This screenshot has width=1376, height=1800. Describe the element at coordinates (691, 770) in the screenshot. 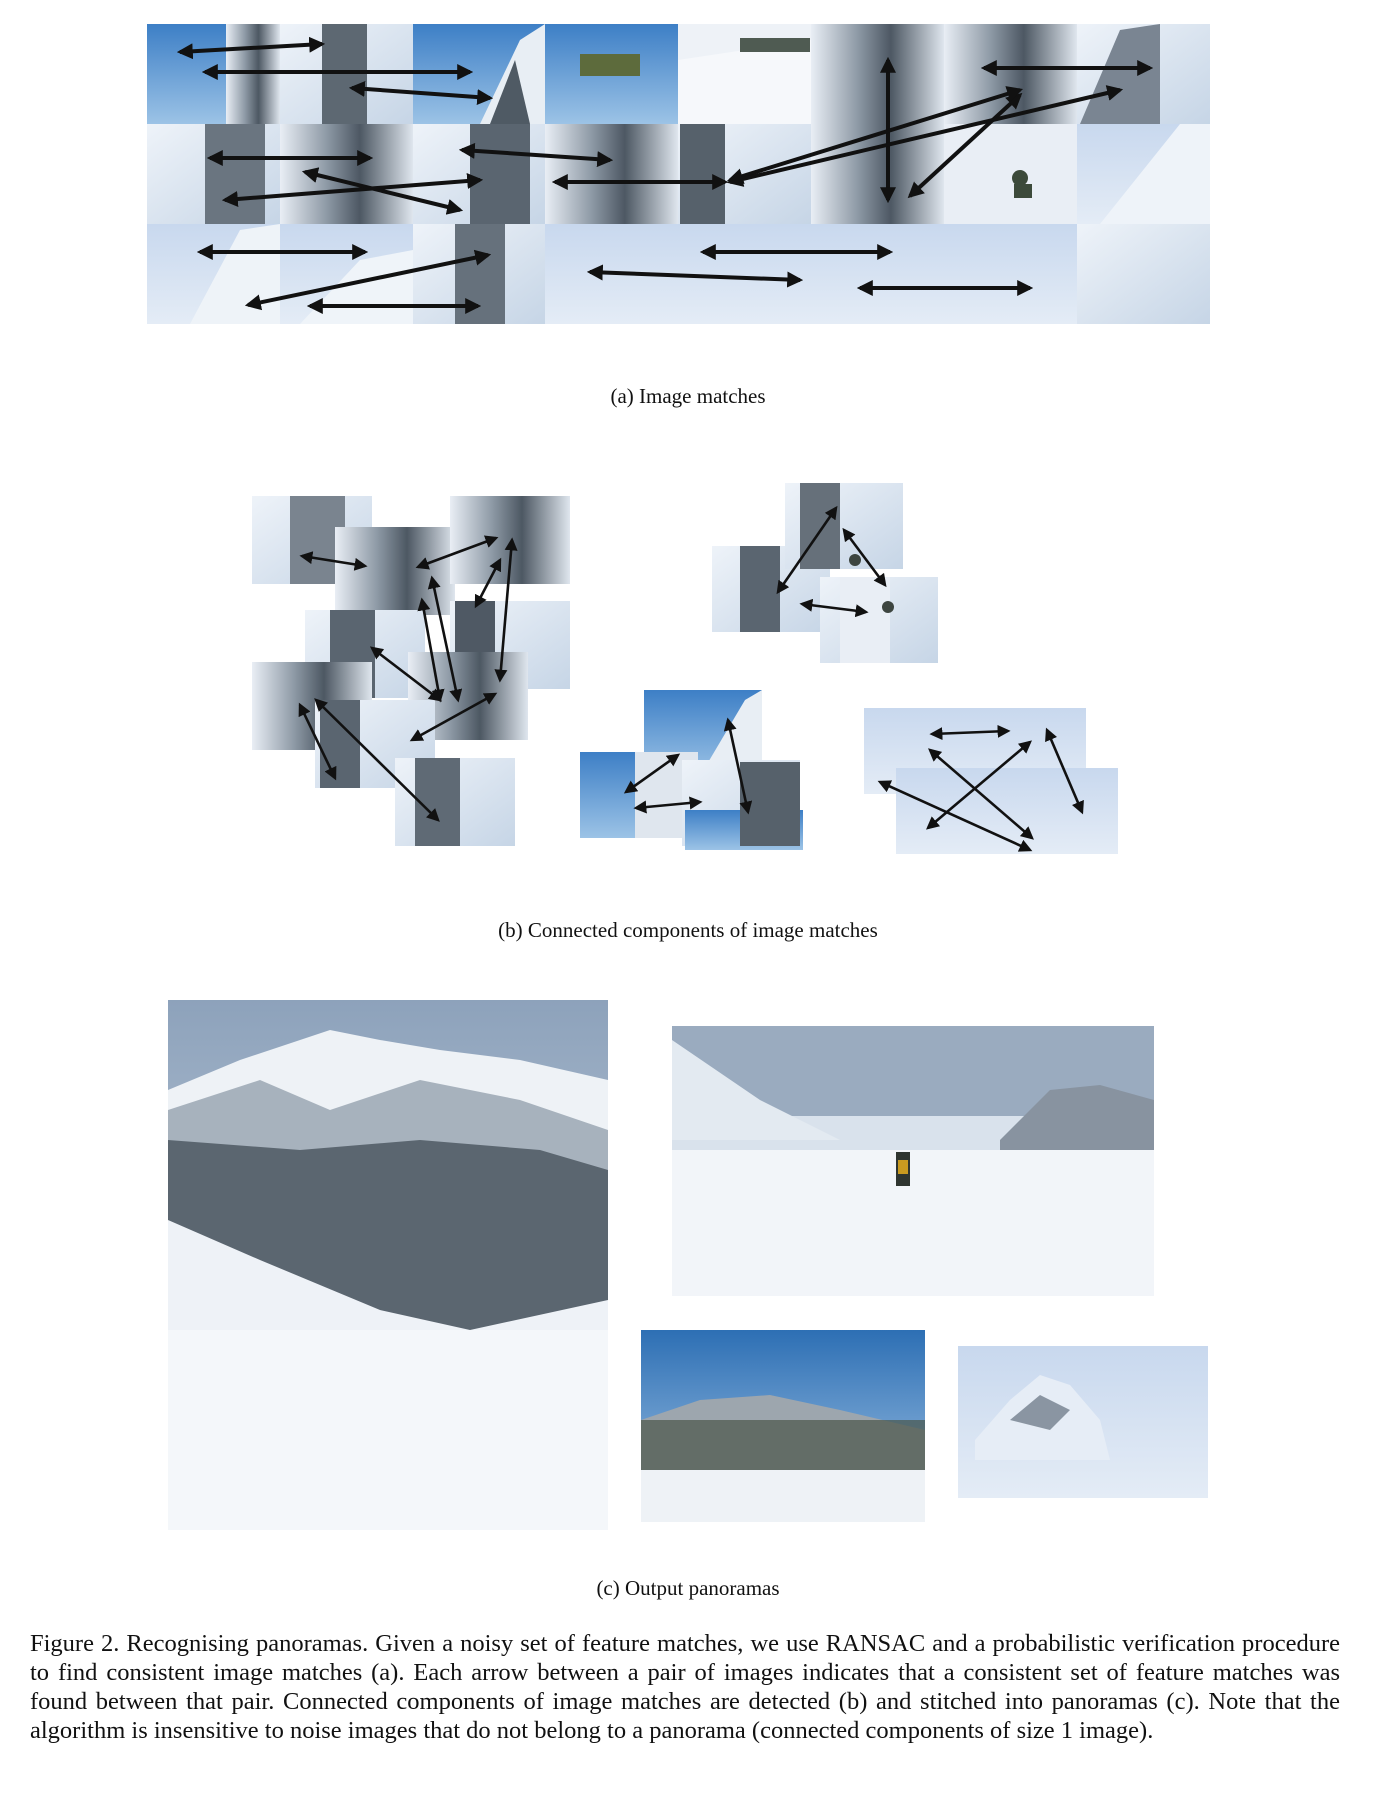

I see `component-3-thumbnails` at that location.